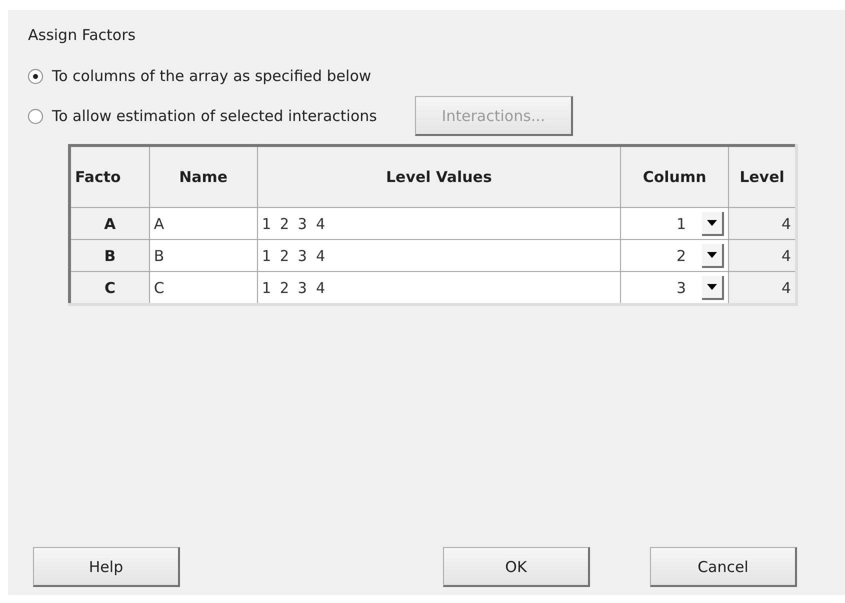 The height and width of the screenshot is (603, 845). I want to click on dialog-button: OK, so click(516, 567).